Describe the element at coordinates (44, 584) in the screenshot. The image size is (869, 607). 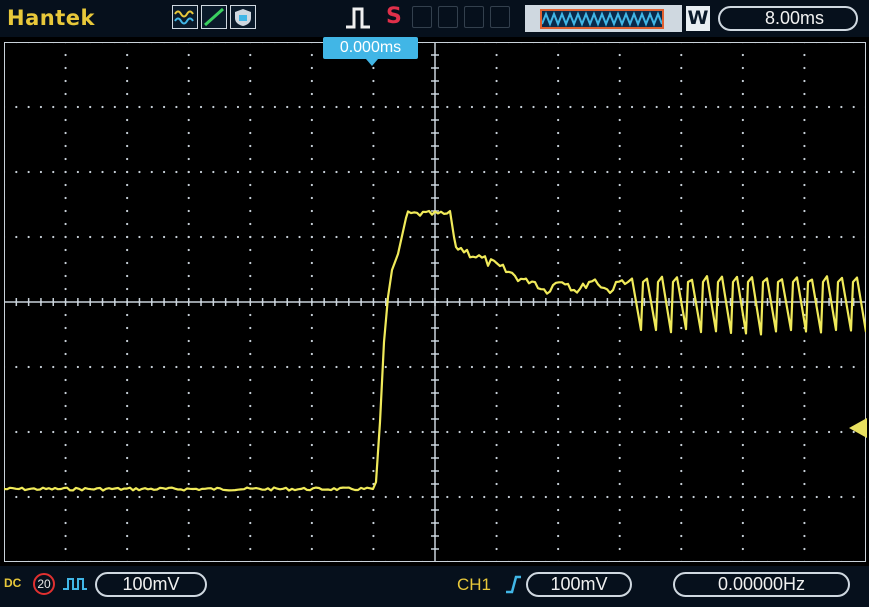
I see `bandwidth-limit-badge: 20` at that location.